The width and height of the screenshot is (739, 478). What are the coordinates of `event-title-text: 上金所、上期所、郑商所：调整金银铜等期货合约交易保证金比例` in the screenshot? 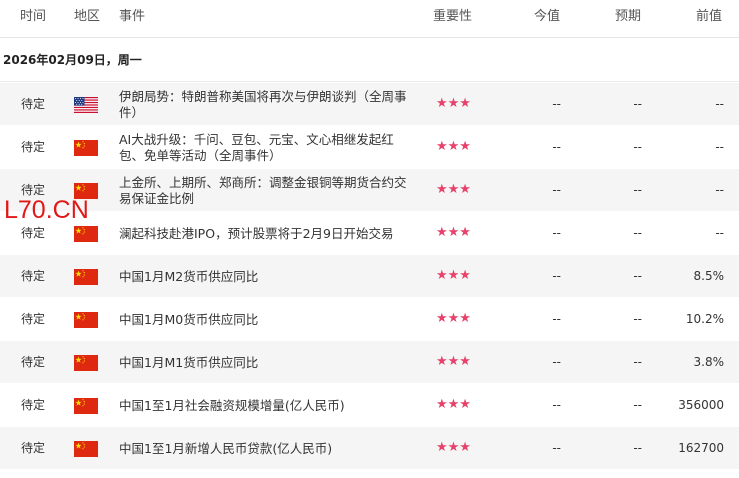 It's located at (263, 190).